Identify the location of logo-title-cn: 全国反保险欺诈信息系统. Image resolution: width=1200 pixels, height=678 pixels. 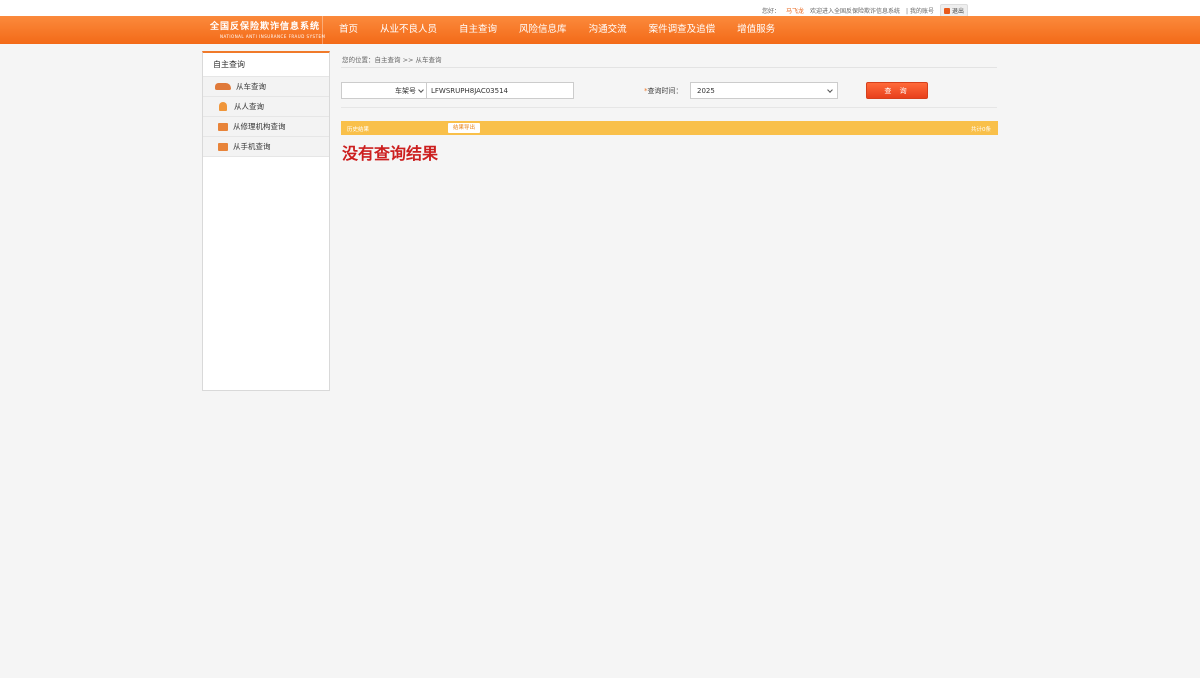
(265, 27).